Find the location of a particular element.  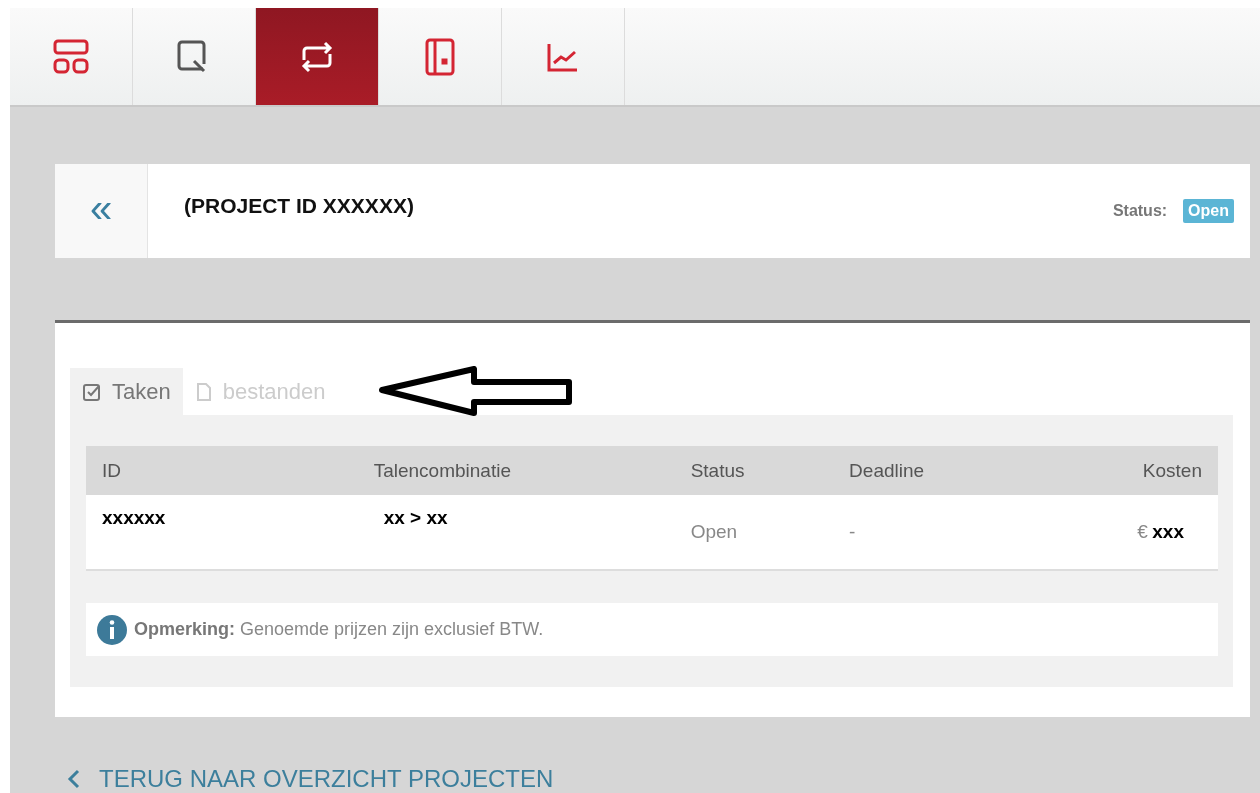

column-header: Kosten is located at coordinates (1150, 470).